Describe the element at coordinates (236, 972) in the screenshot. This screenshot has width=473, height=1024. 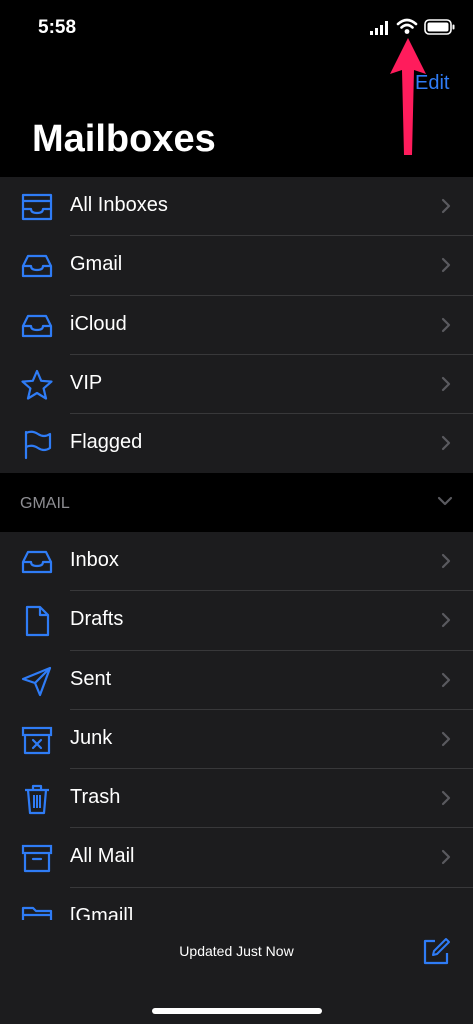
I see `bottom-toolbar: Updated Just Now` at that location.